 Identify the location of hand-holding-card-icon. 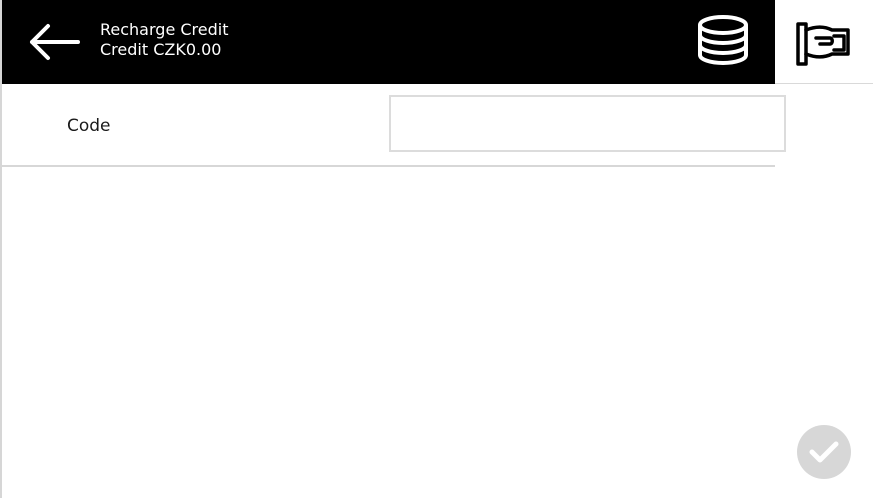
(823, 43).